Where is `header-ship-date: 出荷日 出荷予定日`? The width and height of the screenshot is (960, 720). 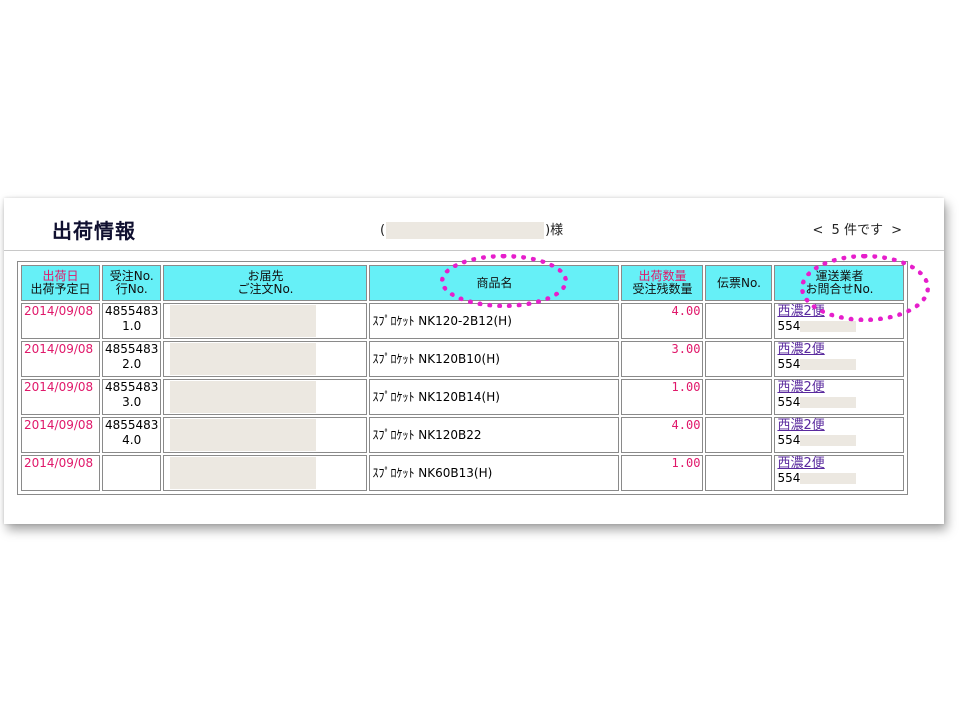 header-ship-date: 出荷日 出荷予定日 is located at coordinates (60, 283).